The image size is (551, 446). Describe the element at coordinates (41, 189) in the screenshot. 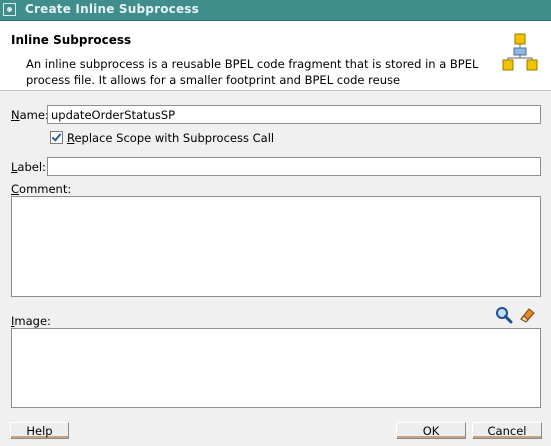

I see `comment-label: Comment:` at that location.